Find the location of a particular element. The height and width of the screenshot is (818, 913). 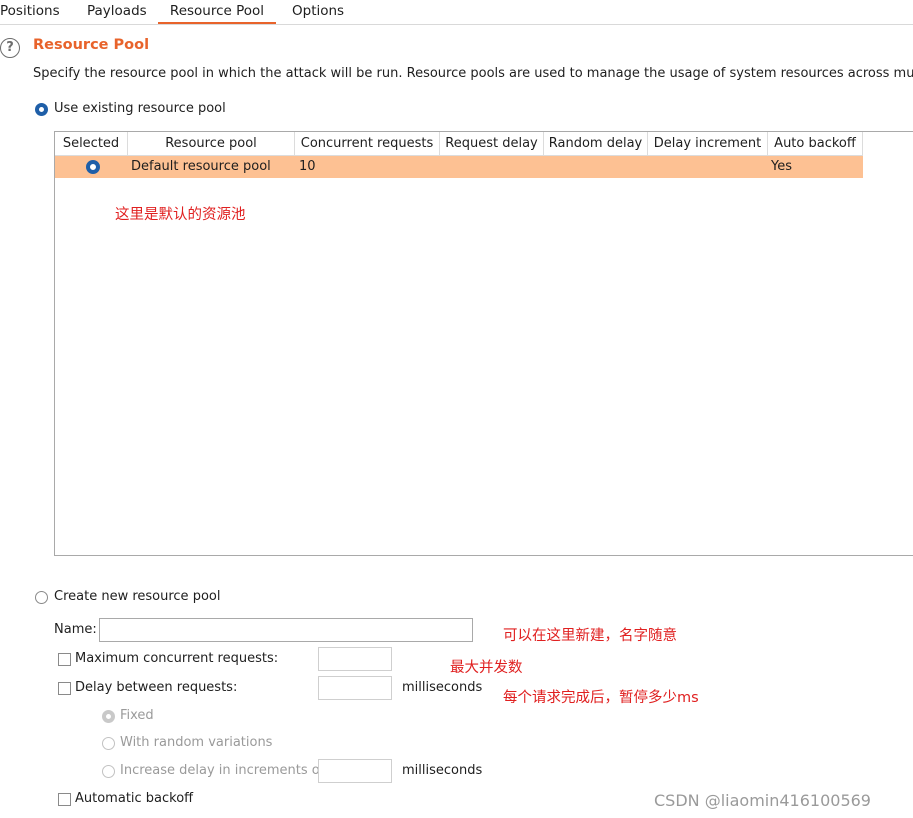

col-header-delay-increment: Delay increment is located at coordinates (708, 144).